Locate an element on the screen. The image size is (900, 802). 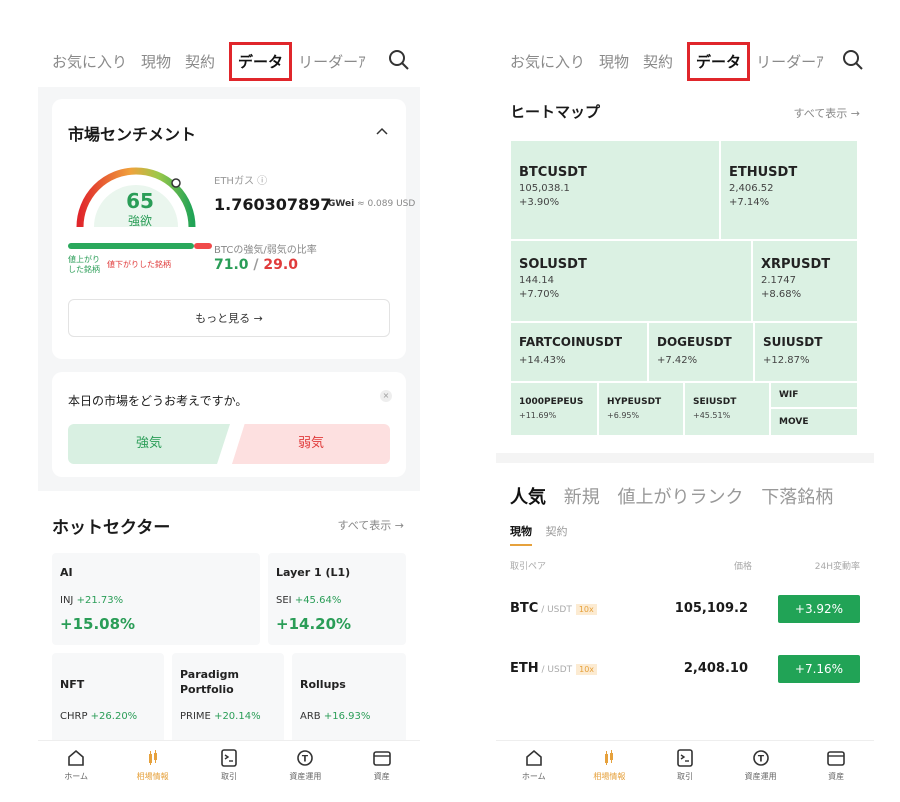
heatmap-header: ヒートマップ すべて表示 → is located at coordinates (685, 107).